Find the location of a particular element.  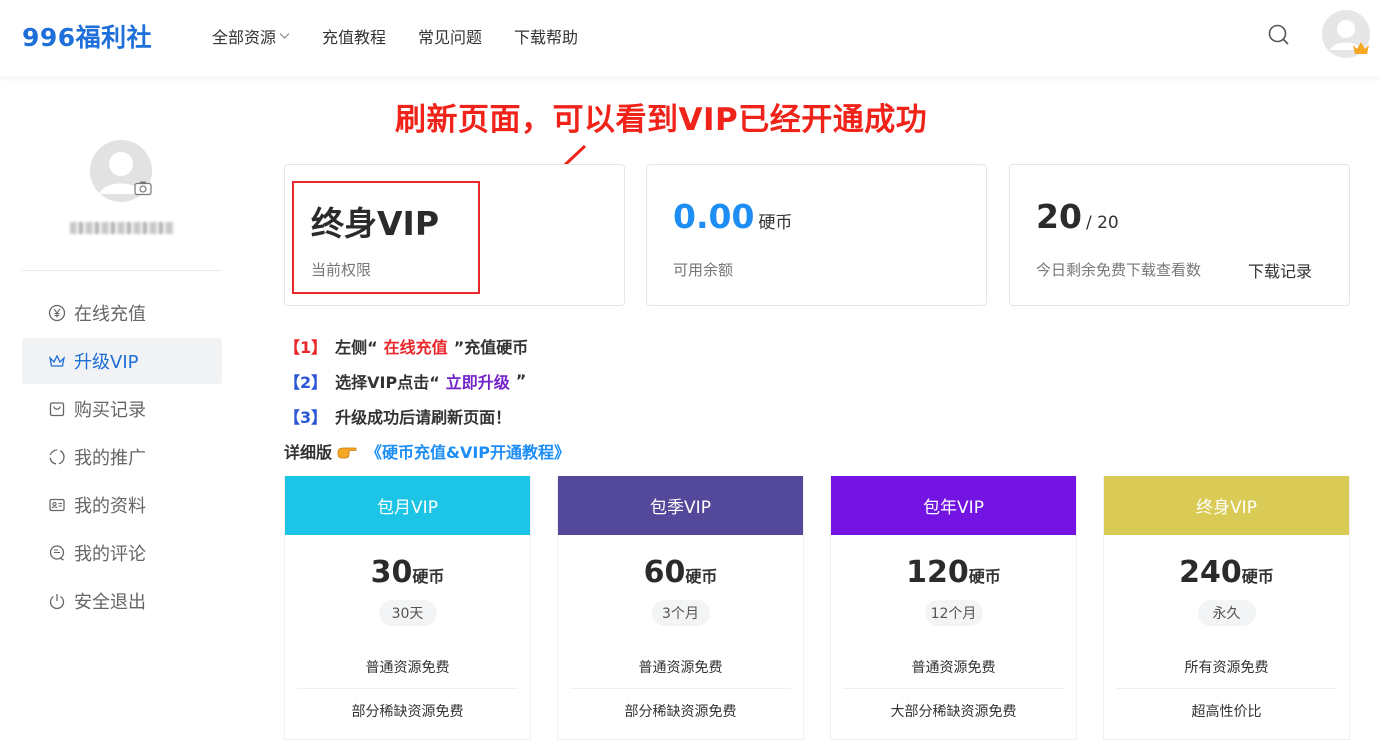

plan-title: 包年VIP is located at coordinates (953, 505).